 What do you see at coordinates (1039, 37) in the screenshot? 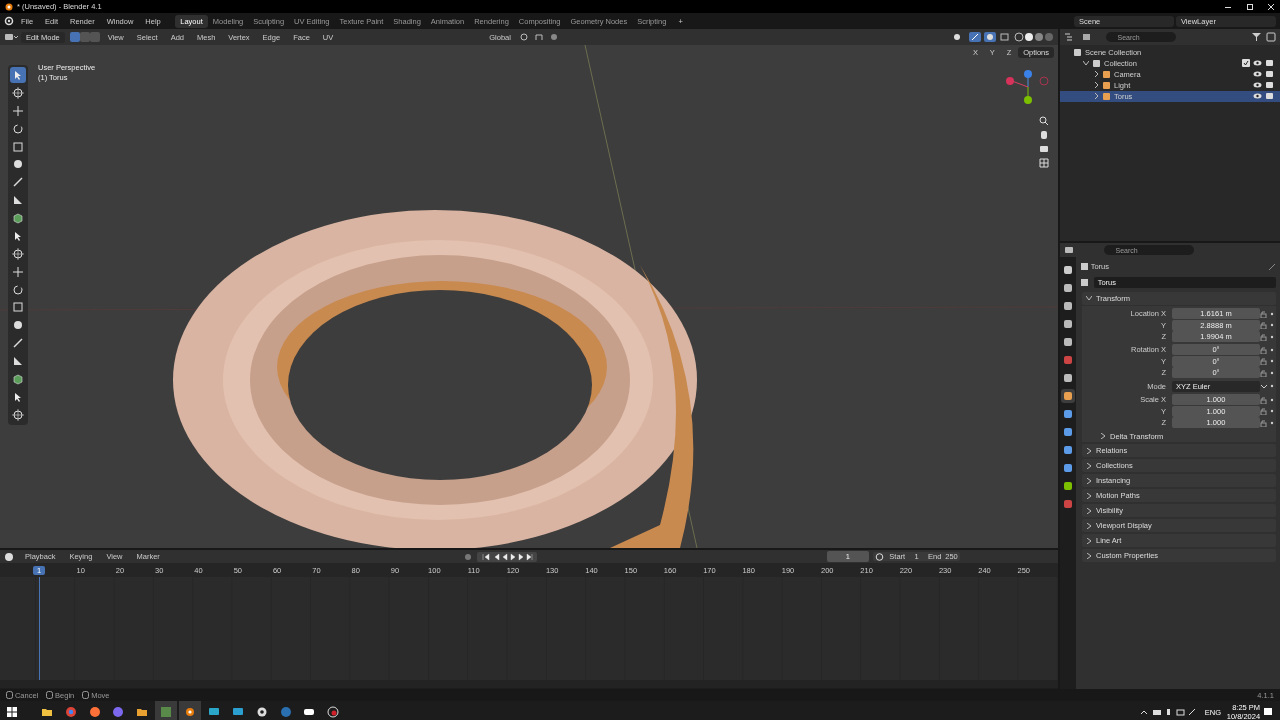
I see `material-shading-icon` at bounding box center [1039, 37].